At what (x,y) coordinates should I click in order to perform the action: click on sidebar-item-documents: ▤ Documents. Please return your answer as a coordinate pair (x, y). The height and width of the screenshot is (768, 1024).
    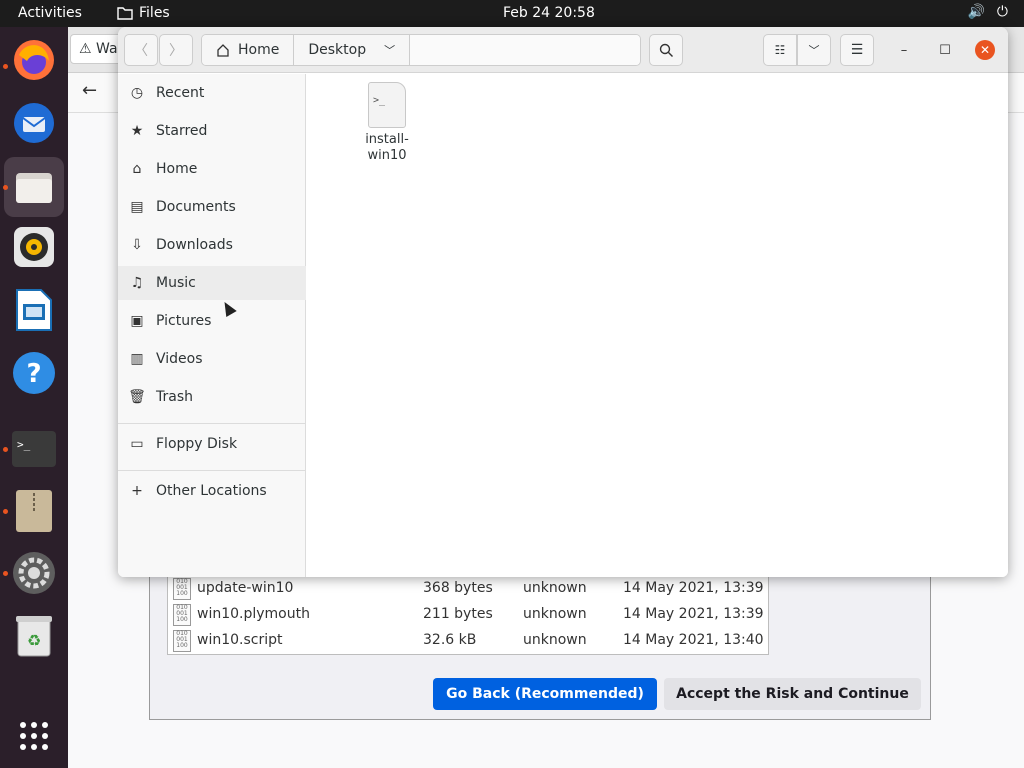
    Looking at the image, I should click on (212, 207).